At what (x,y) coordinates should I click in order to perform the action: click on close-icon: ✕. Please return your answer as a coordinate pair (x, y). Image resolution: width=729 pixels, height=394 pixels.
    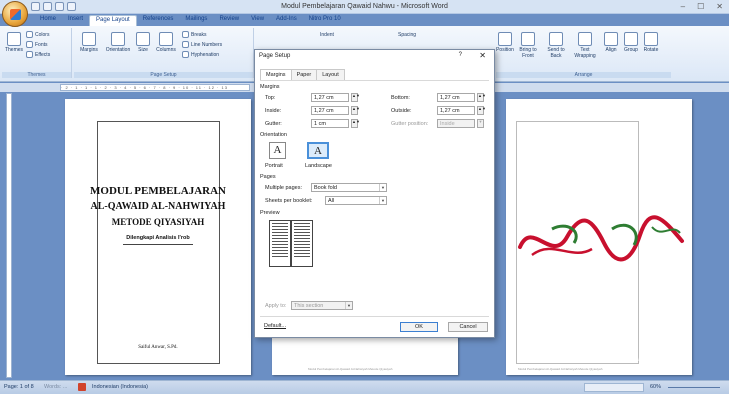
    Looking at the image, I should click on (482, 55).